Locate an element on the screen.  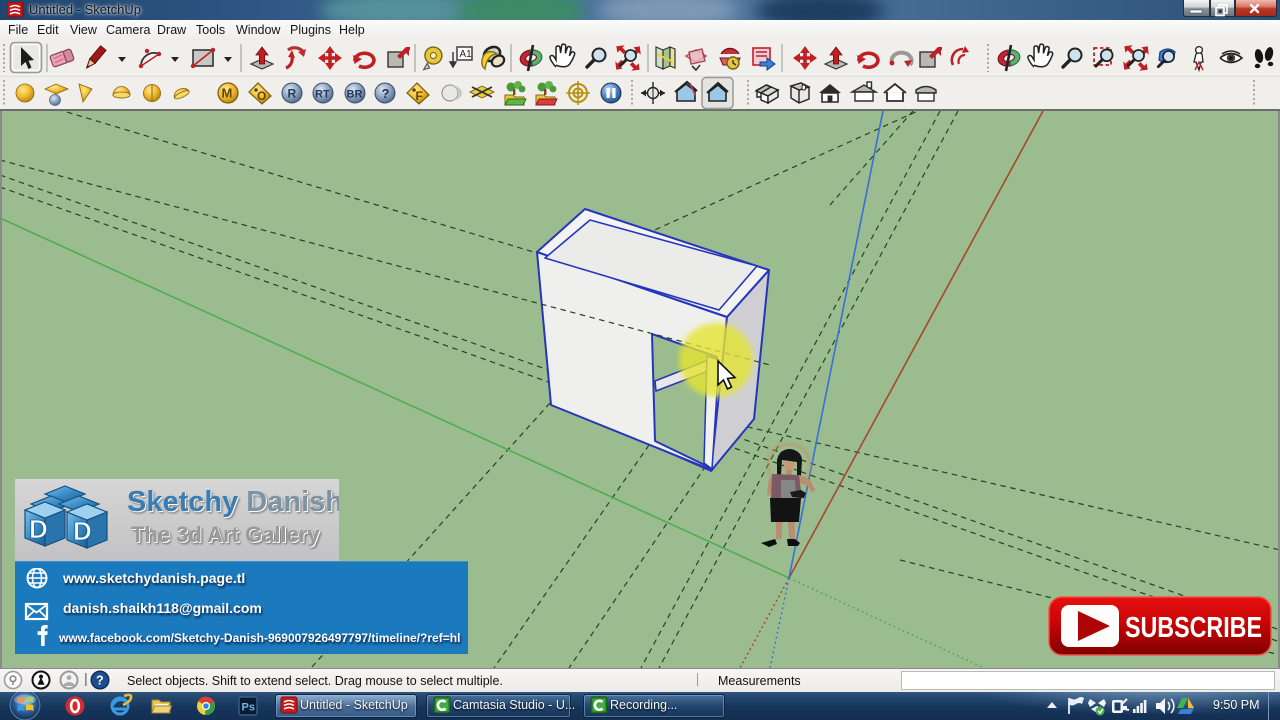
svg-text: Ps is located at coordinates (248, 708).